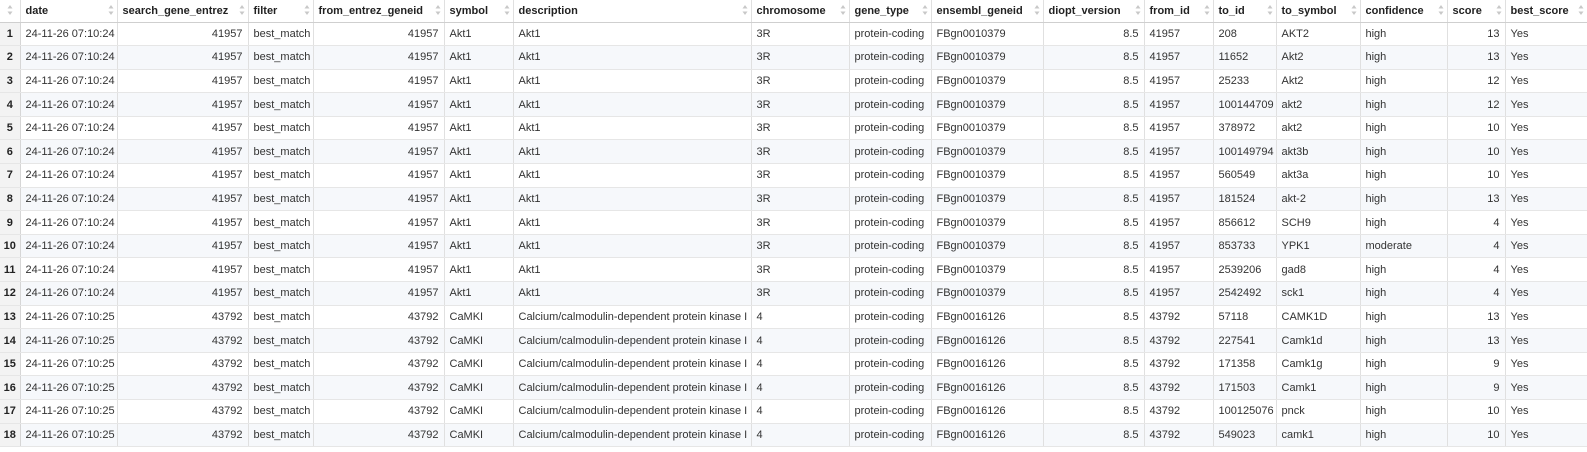 This screenshot has width=1587, height=452. Describe the element at coordinates (175, 10) in the screenshot. I see `column-header-label: search_gene_entrez` at that location.